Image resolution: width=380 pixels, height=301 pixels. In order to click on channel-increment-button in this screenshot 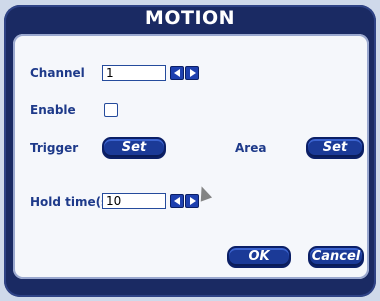, I will do `click(192, 73)`.